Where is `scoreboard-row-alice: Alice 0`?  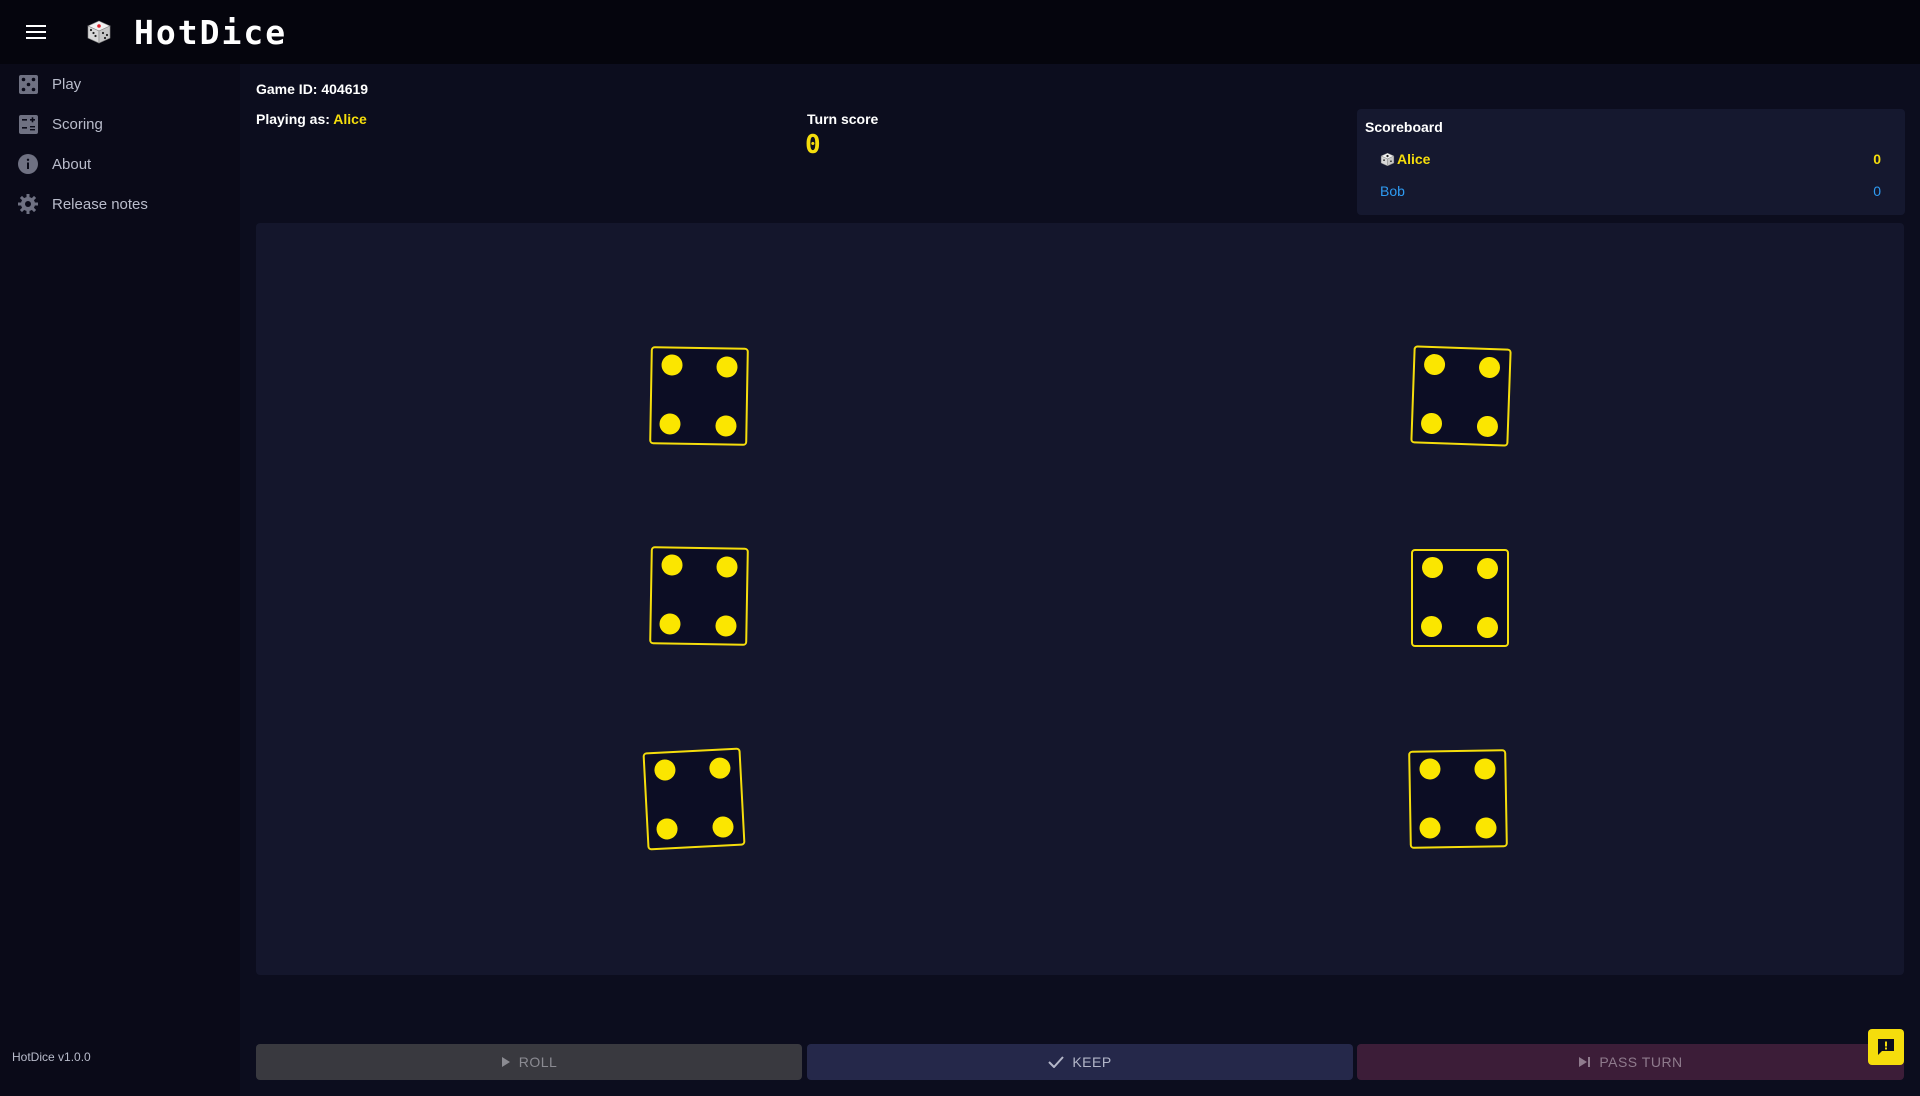
scoreboard-row-alice: Alice 0 is located at coordinates (1630, 159).